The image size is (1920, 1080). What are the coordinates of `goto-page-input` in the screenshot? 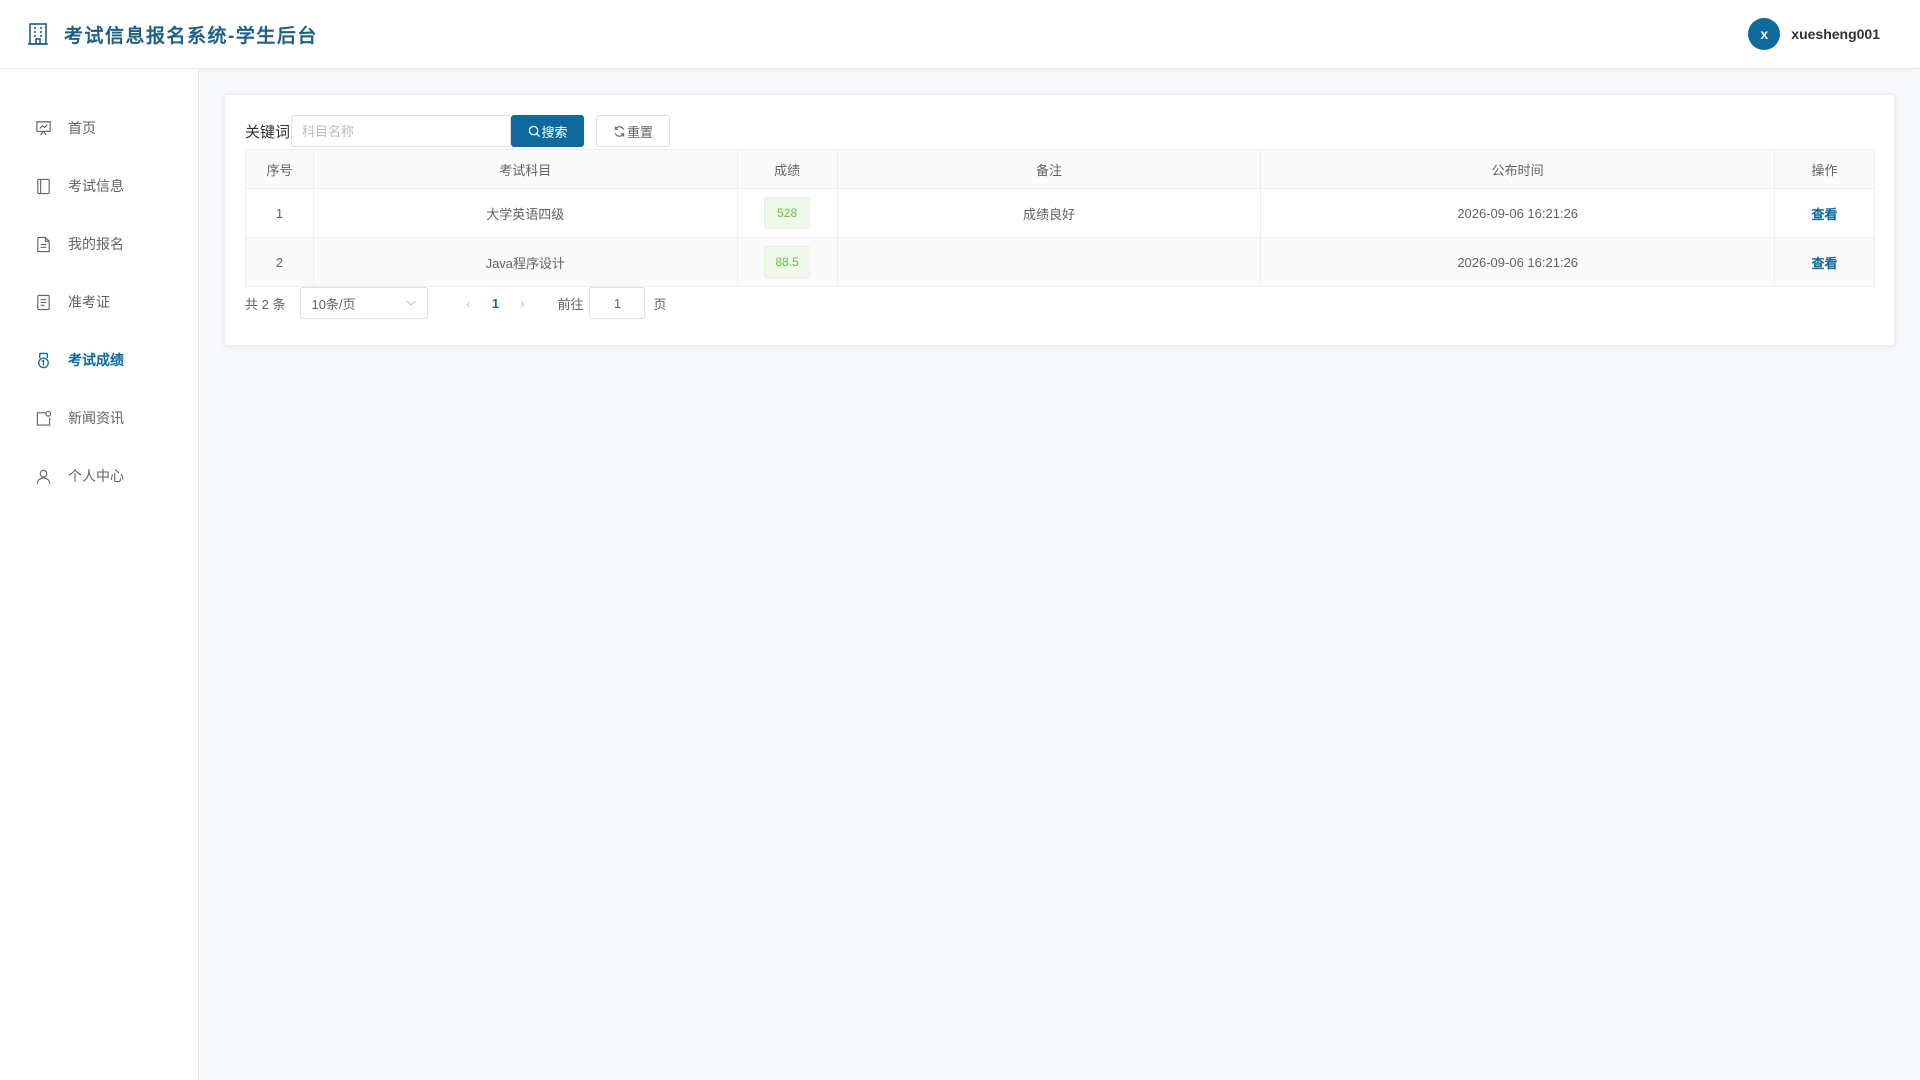 It's located at (617, 303).